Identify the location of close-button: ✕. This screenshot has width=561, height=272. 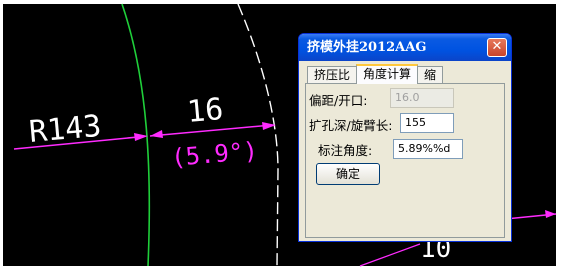
(497, 47).